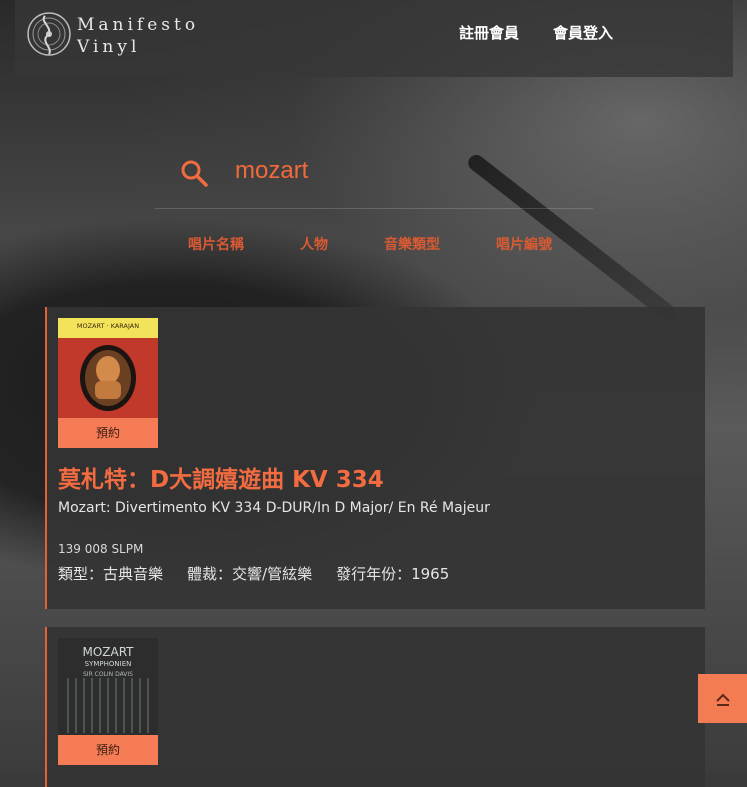  What do you see at coordinates (536, 32) in the screenshot?
I see `header-nav: 註冊會員 會員登入` at bounding box center [536, 32].